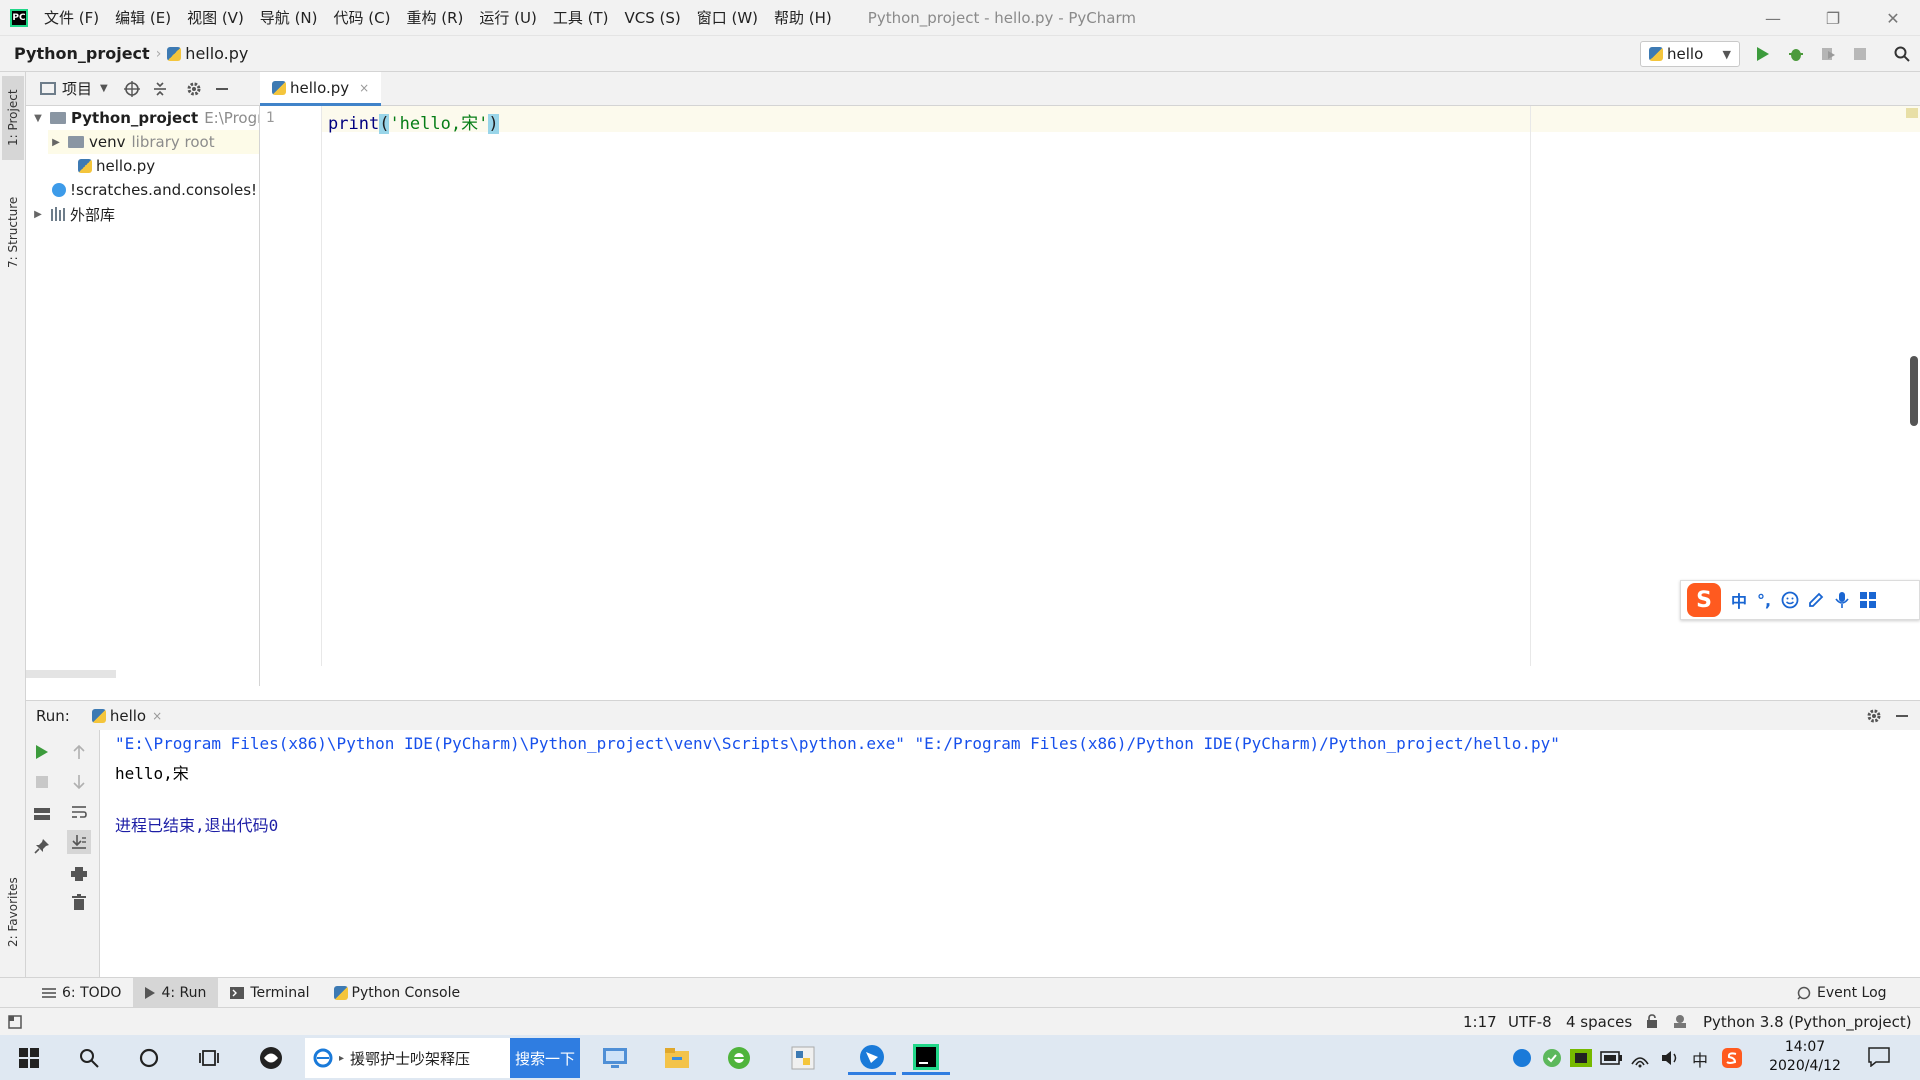  Describe the element at coordinates (71, 674) in the screenshot. I see `horizontal-scrollbar` at that location.